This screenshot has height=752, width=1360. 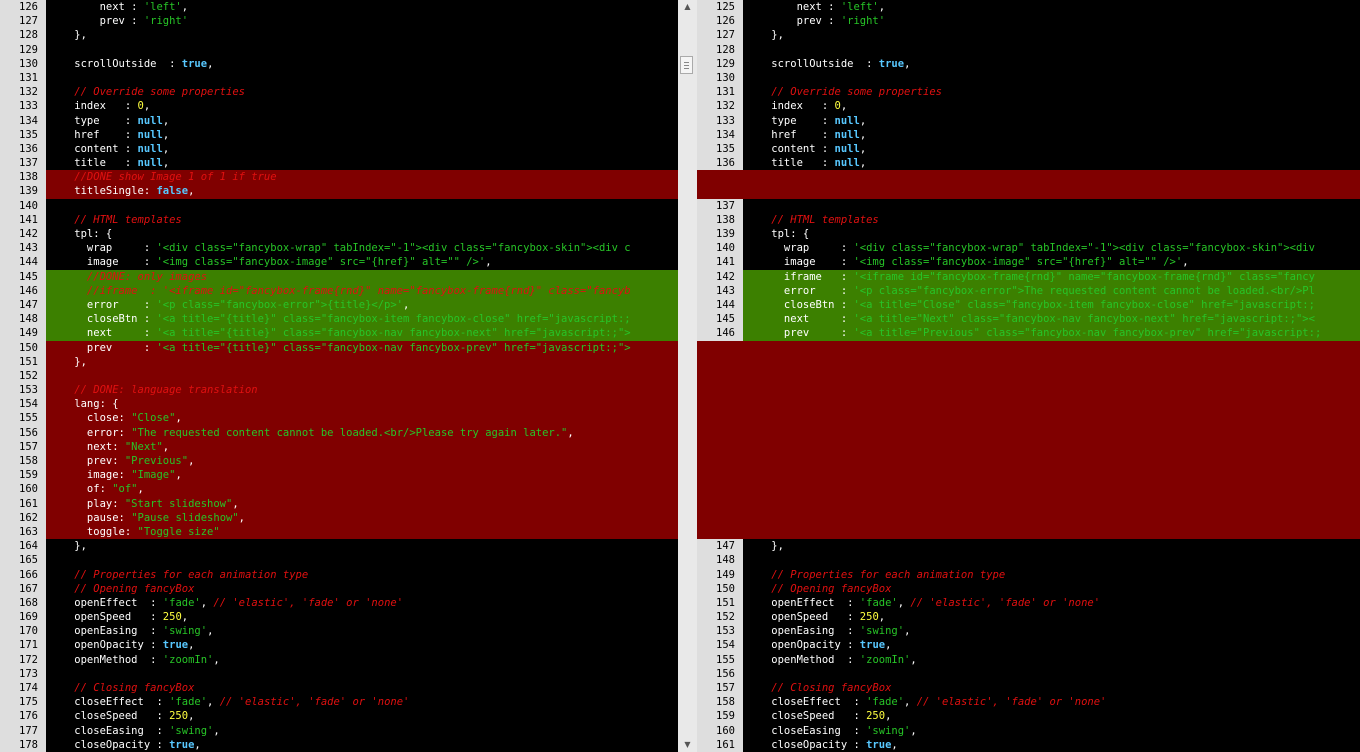 I want to click on code-line: 128, so click(x=1028, y=50).